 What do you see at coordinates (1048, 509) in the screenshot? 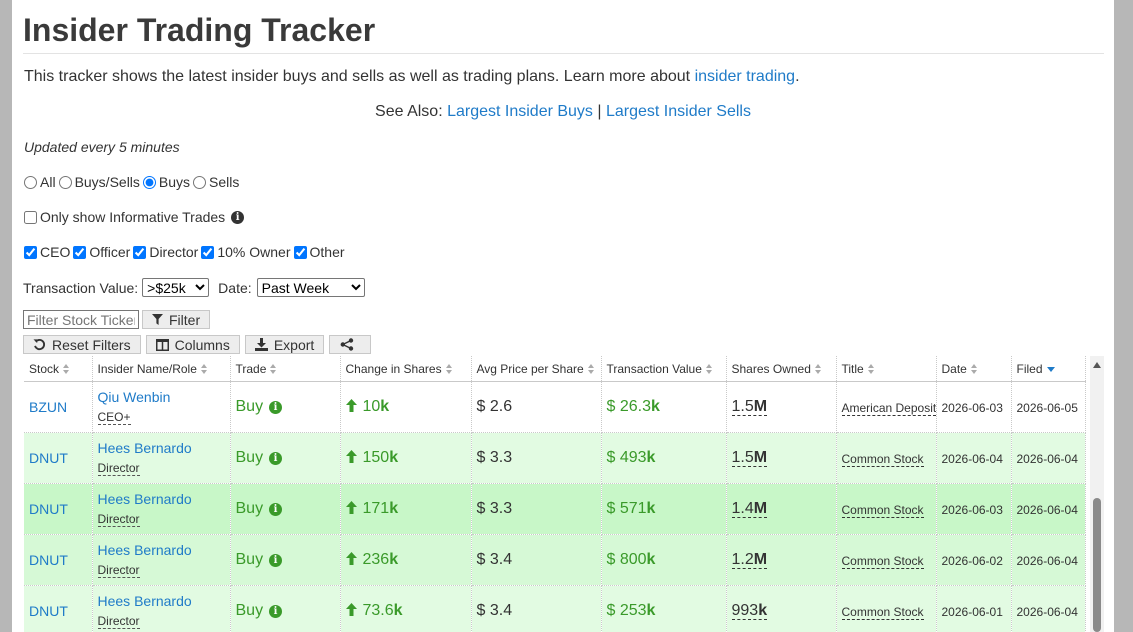
I see `filed-cell: 2026-06-04` at bounding box center [1048, 509].